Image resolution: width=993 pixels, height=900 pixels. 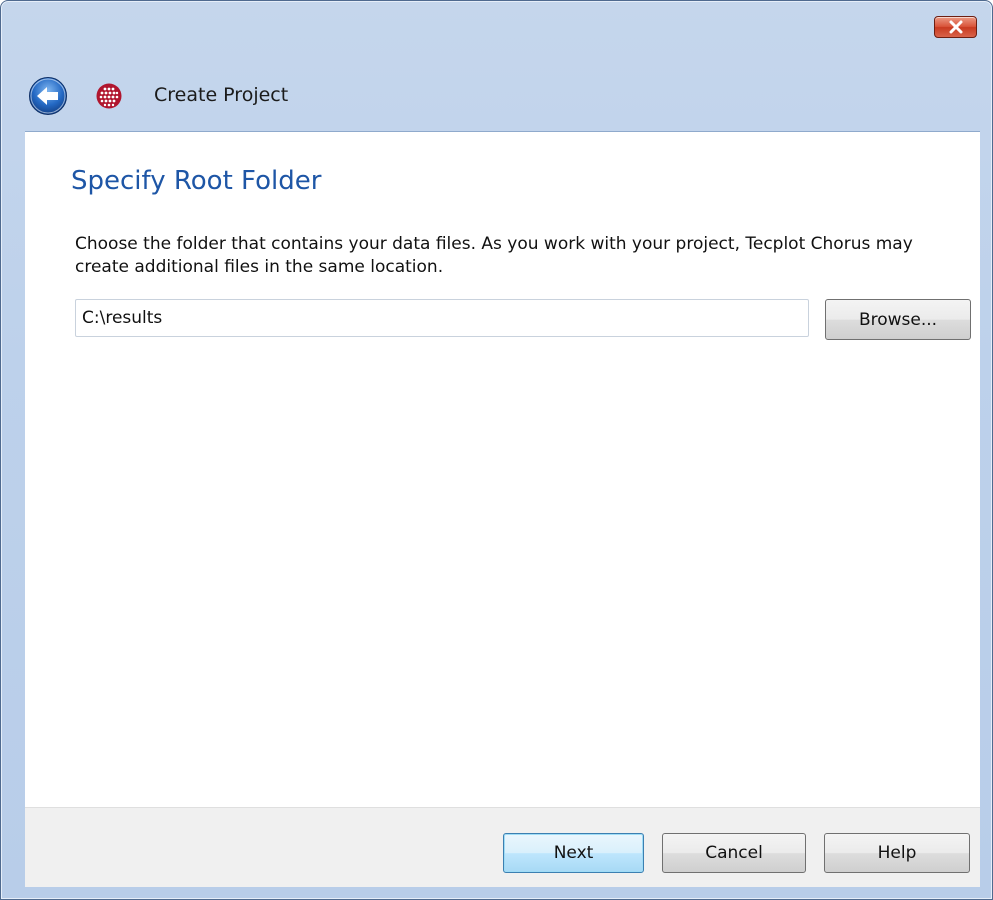 I want to click on close-button, so click(x=955, y=27).